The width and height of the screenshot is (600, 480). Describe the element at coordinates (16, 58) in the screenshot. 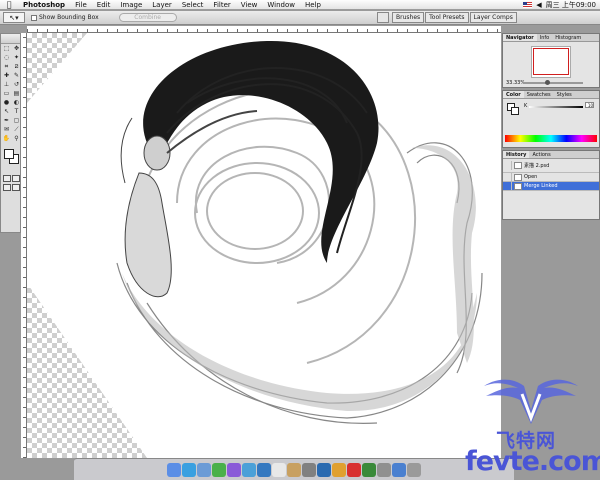

I see `magic-wand-tool-icon: ✦` at that location.